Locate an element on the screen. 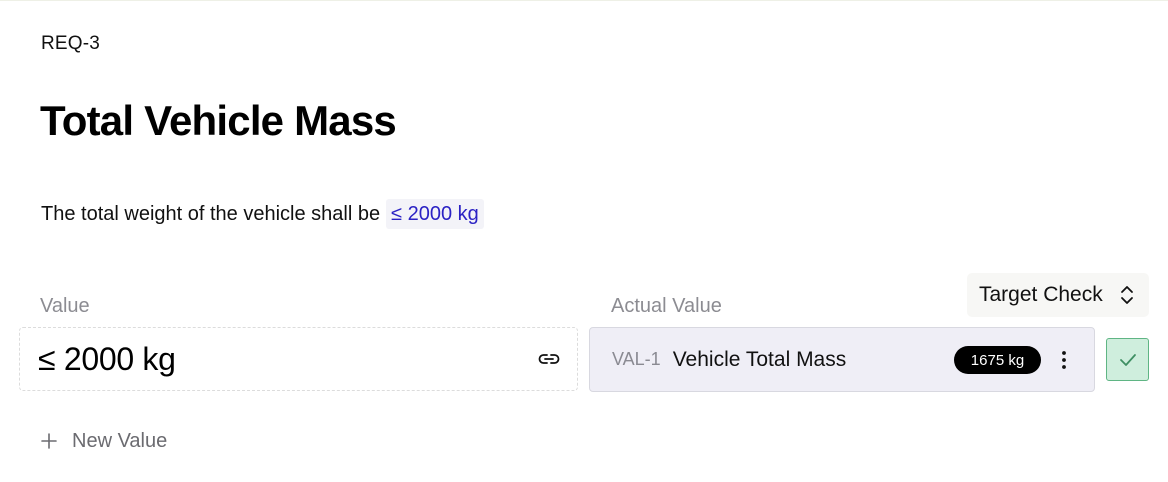  page-title: Total Vehicle Mass is located at coordinates (218, 121).